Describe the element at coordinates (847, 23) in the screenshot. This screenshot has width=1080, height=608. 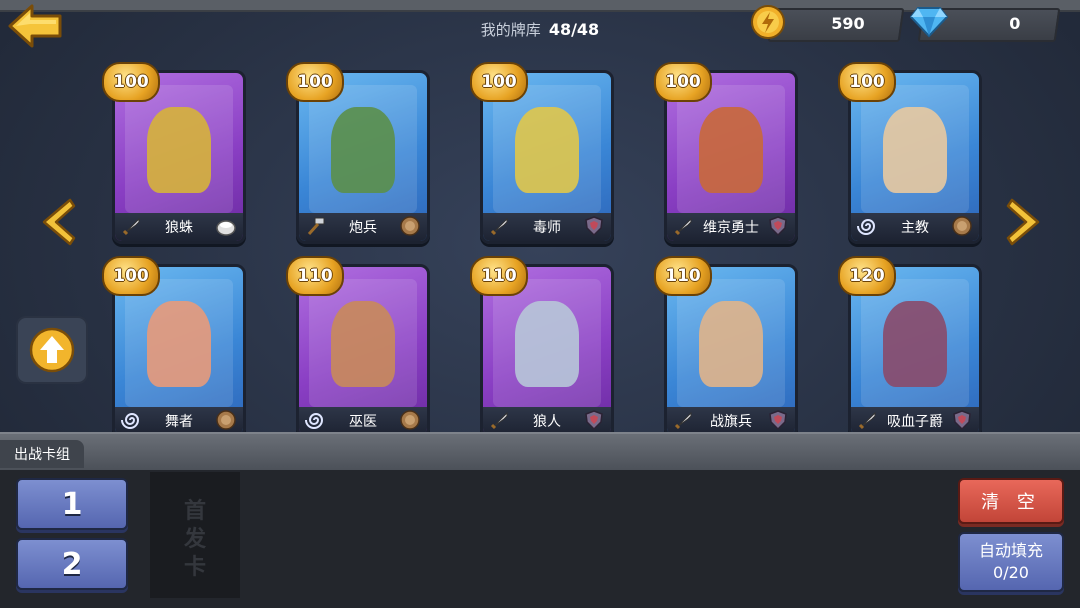
I see `coin-value: 590` at that location.